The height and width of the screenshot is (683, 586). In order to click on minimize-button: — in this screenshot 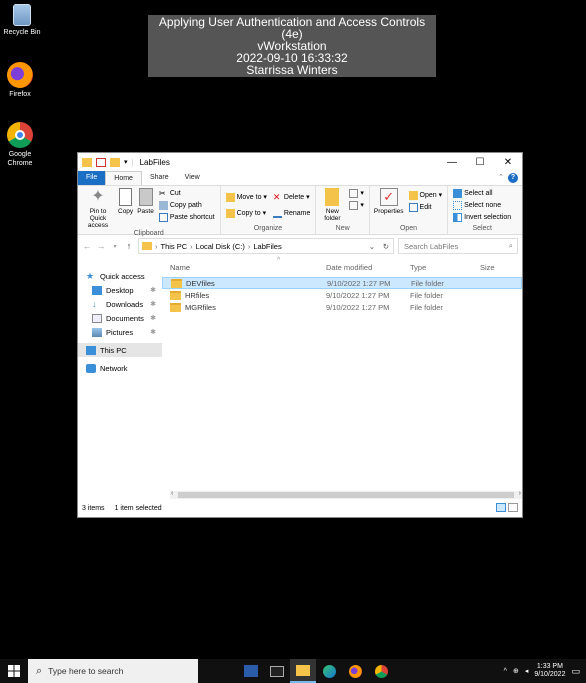, I will do `click(452, 162)`.